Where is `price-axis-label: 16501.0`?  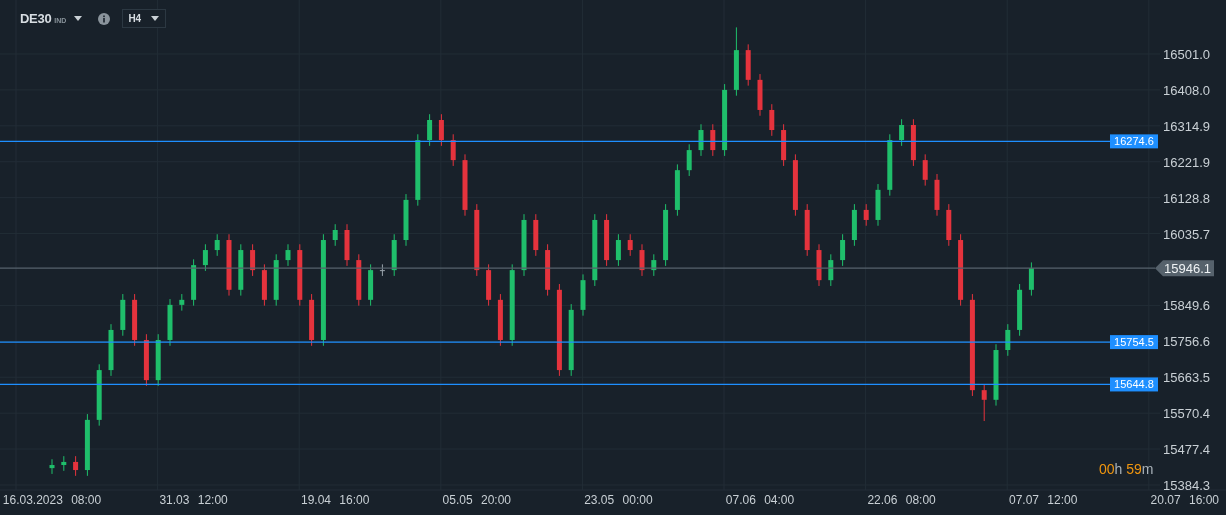 price-axis-label: 16501.0 is located at coordinates (1186, 54).